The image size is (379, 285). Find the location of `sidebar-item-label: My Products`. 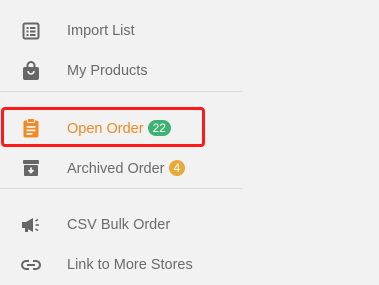

sidebar-item-label: My Products is located at coordinates (107, 71).